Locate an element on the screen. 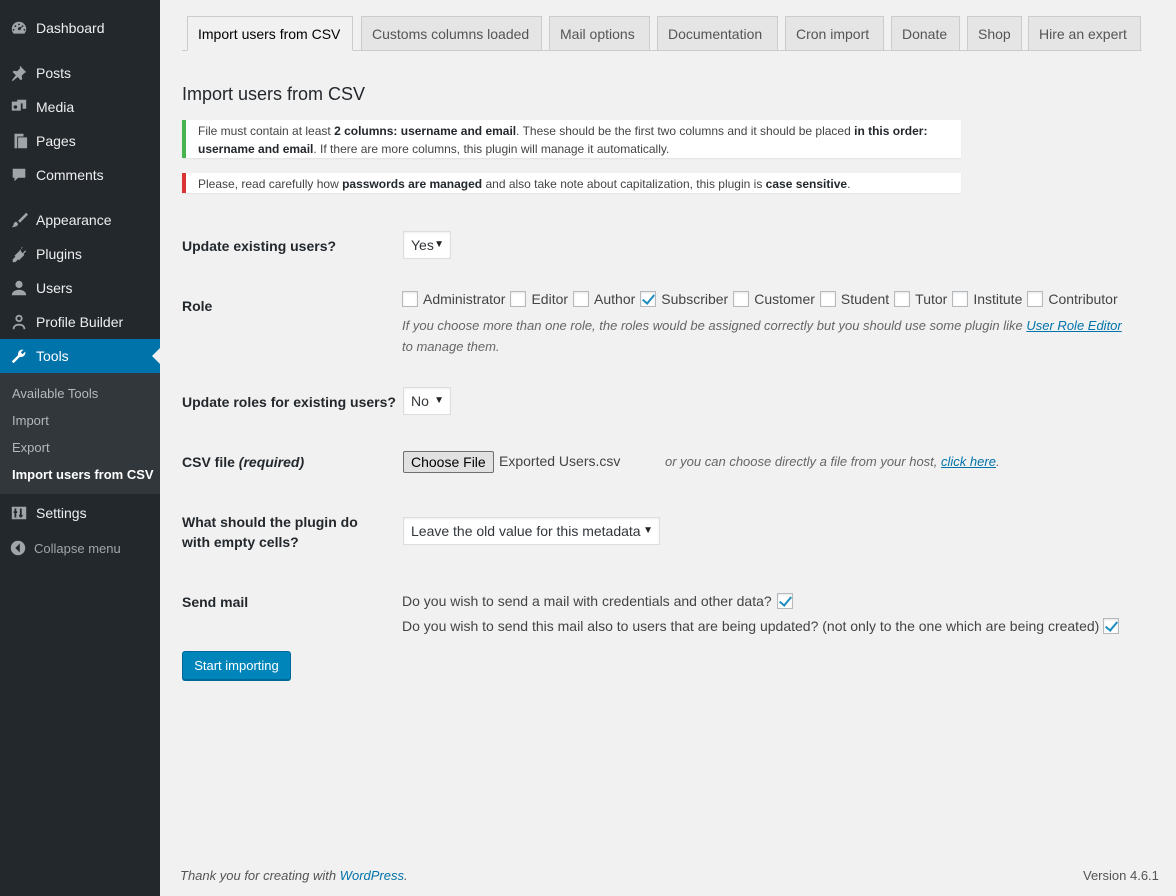 The image size is (1176, 896). menu-settings: Settings is located at coordinates (80, 513).